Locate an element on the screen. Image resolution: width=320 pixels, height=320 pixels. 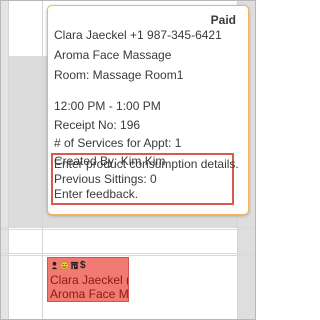
appointment-card: $ Clara Jaeckel (+ Aroma Face Ma is located at coordinates (88, 279).